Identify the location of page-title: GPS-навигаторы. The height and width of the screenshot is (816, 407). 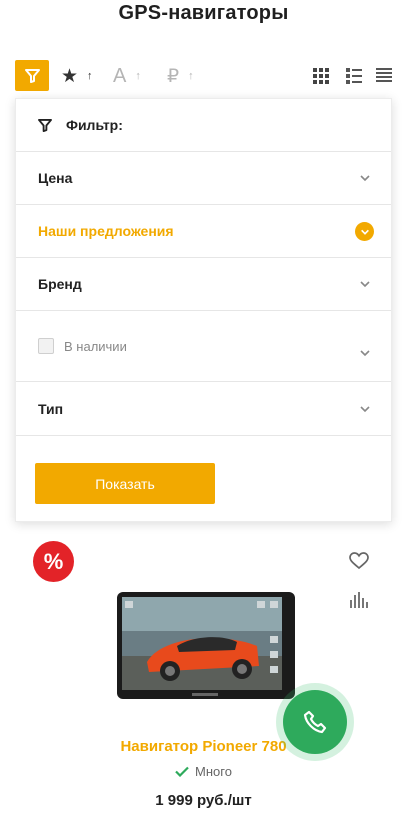
(203, 13).